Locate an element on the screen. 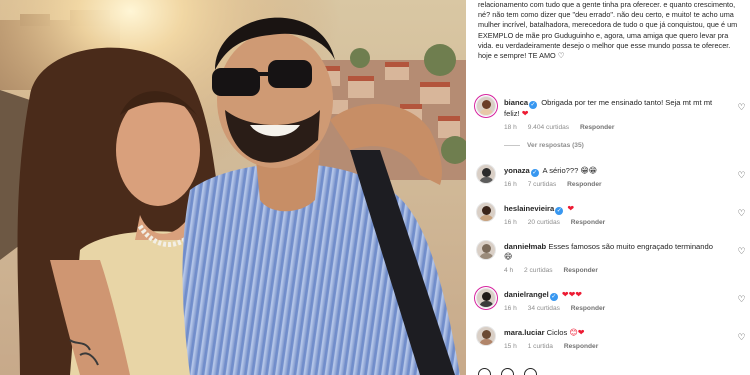 The width and height of the screenshot is (750, 375). comment-text: yonaza ✓ A sério??? 😁😁 is located at coordinates (613, 171).